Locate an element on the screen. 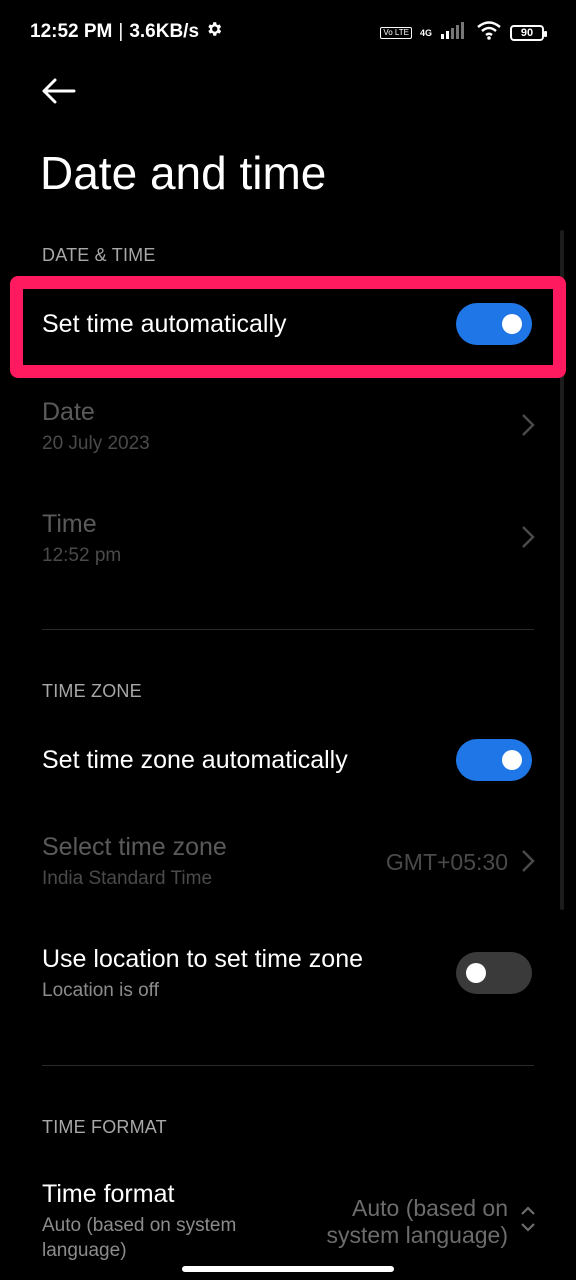 This screenshot has height=1280, width=576. date-row: Date 20 July 2023 is located at coordinates (288, 433).